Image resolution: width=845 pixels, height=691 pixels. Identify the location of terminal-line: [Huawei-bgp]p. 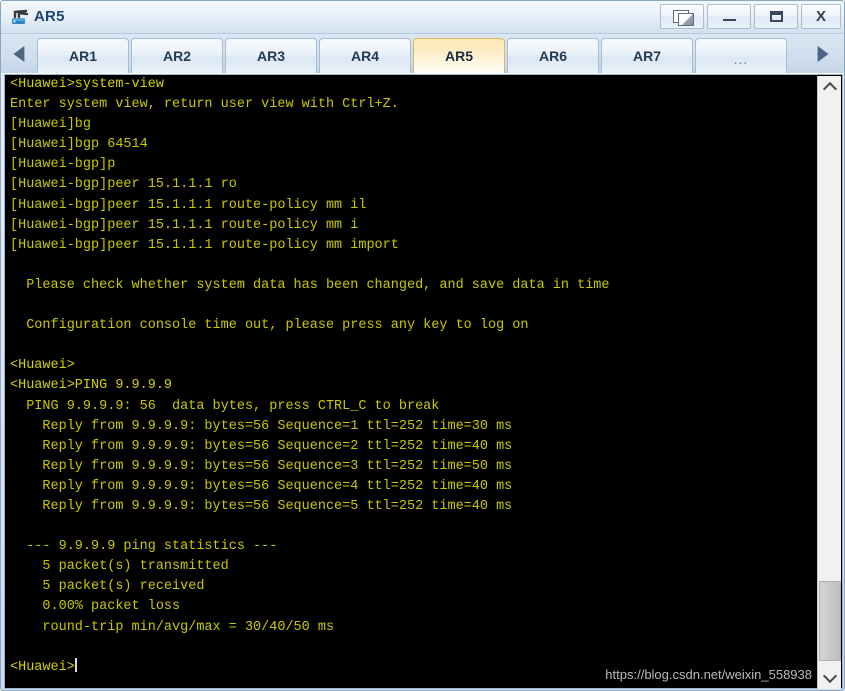
(63, 165).